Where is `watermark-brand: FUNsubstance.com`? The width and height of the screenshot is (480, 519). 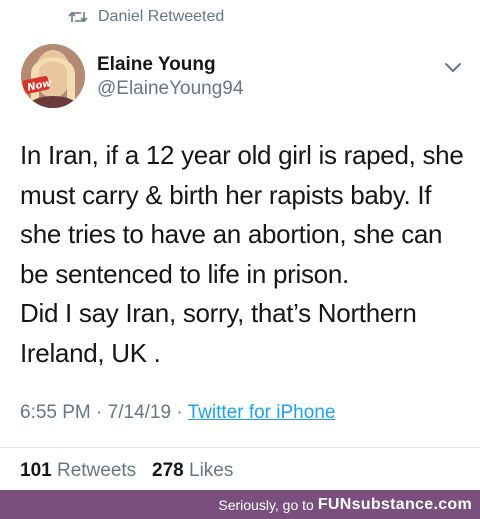 watermark-brand: FUNsubstance.com is located at coordinates (394, 504).